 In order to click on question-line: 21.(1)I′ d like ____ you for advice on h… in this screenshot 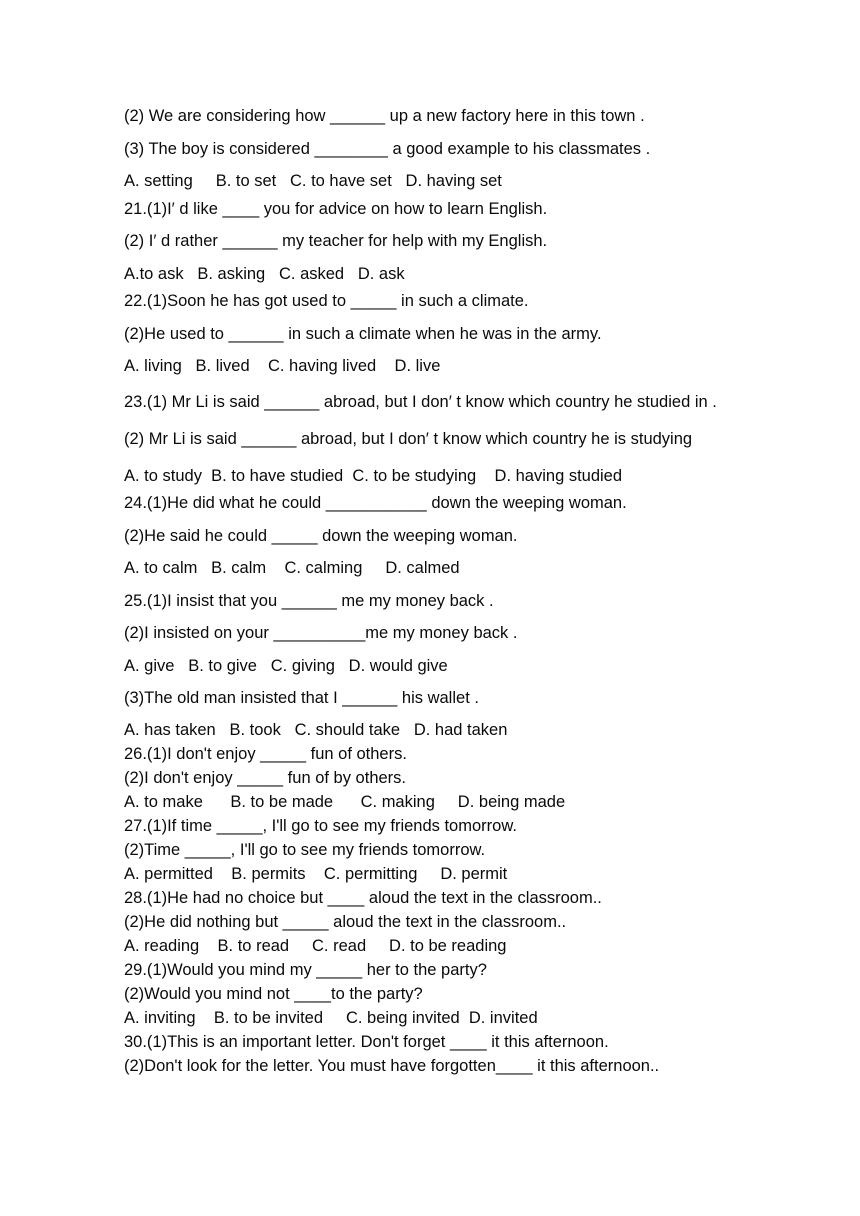, I will do `click(336, 208)`.